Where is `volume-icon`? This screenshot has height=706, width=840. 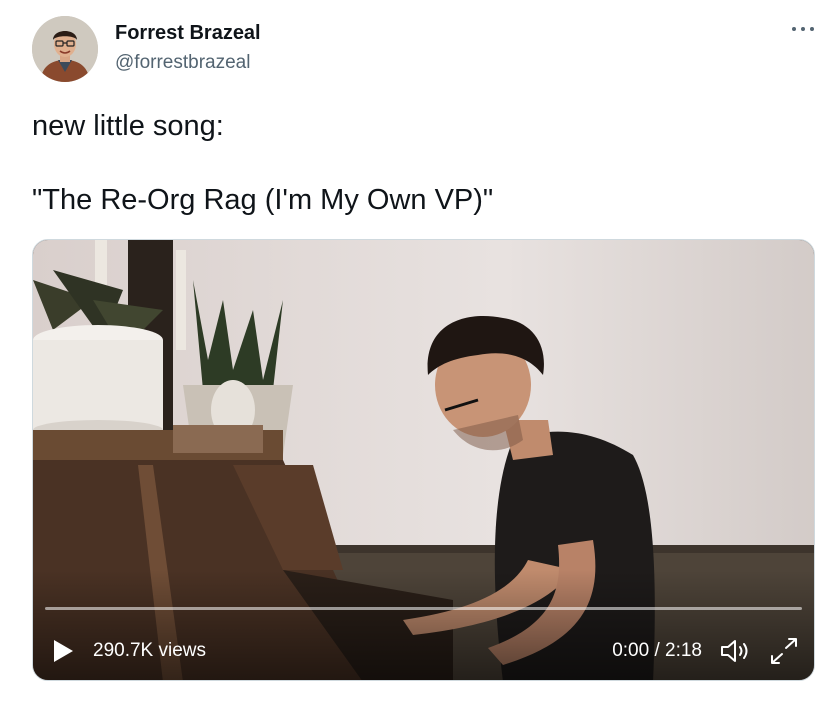 volume-icon is located at coordinates (735, 651).